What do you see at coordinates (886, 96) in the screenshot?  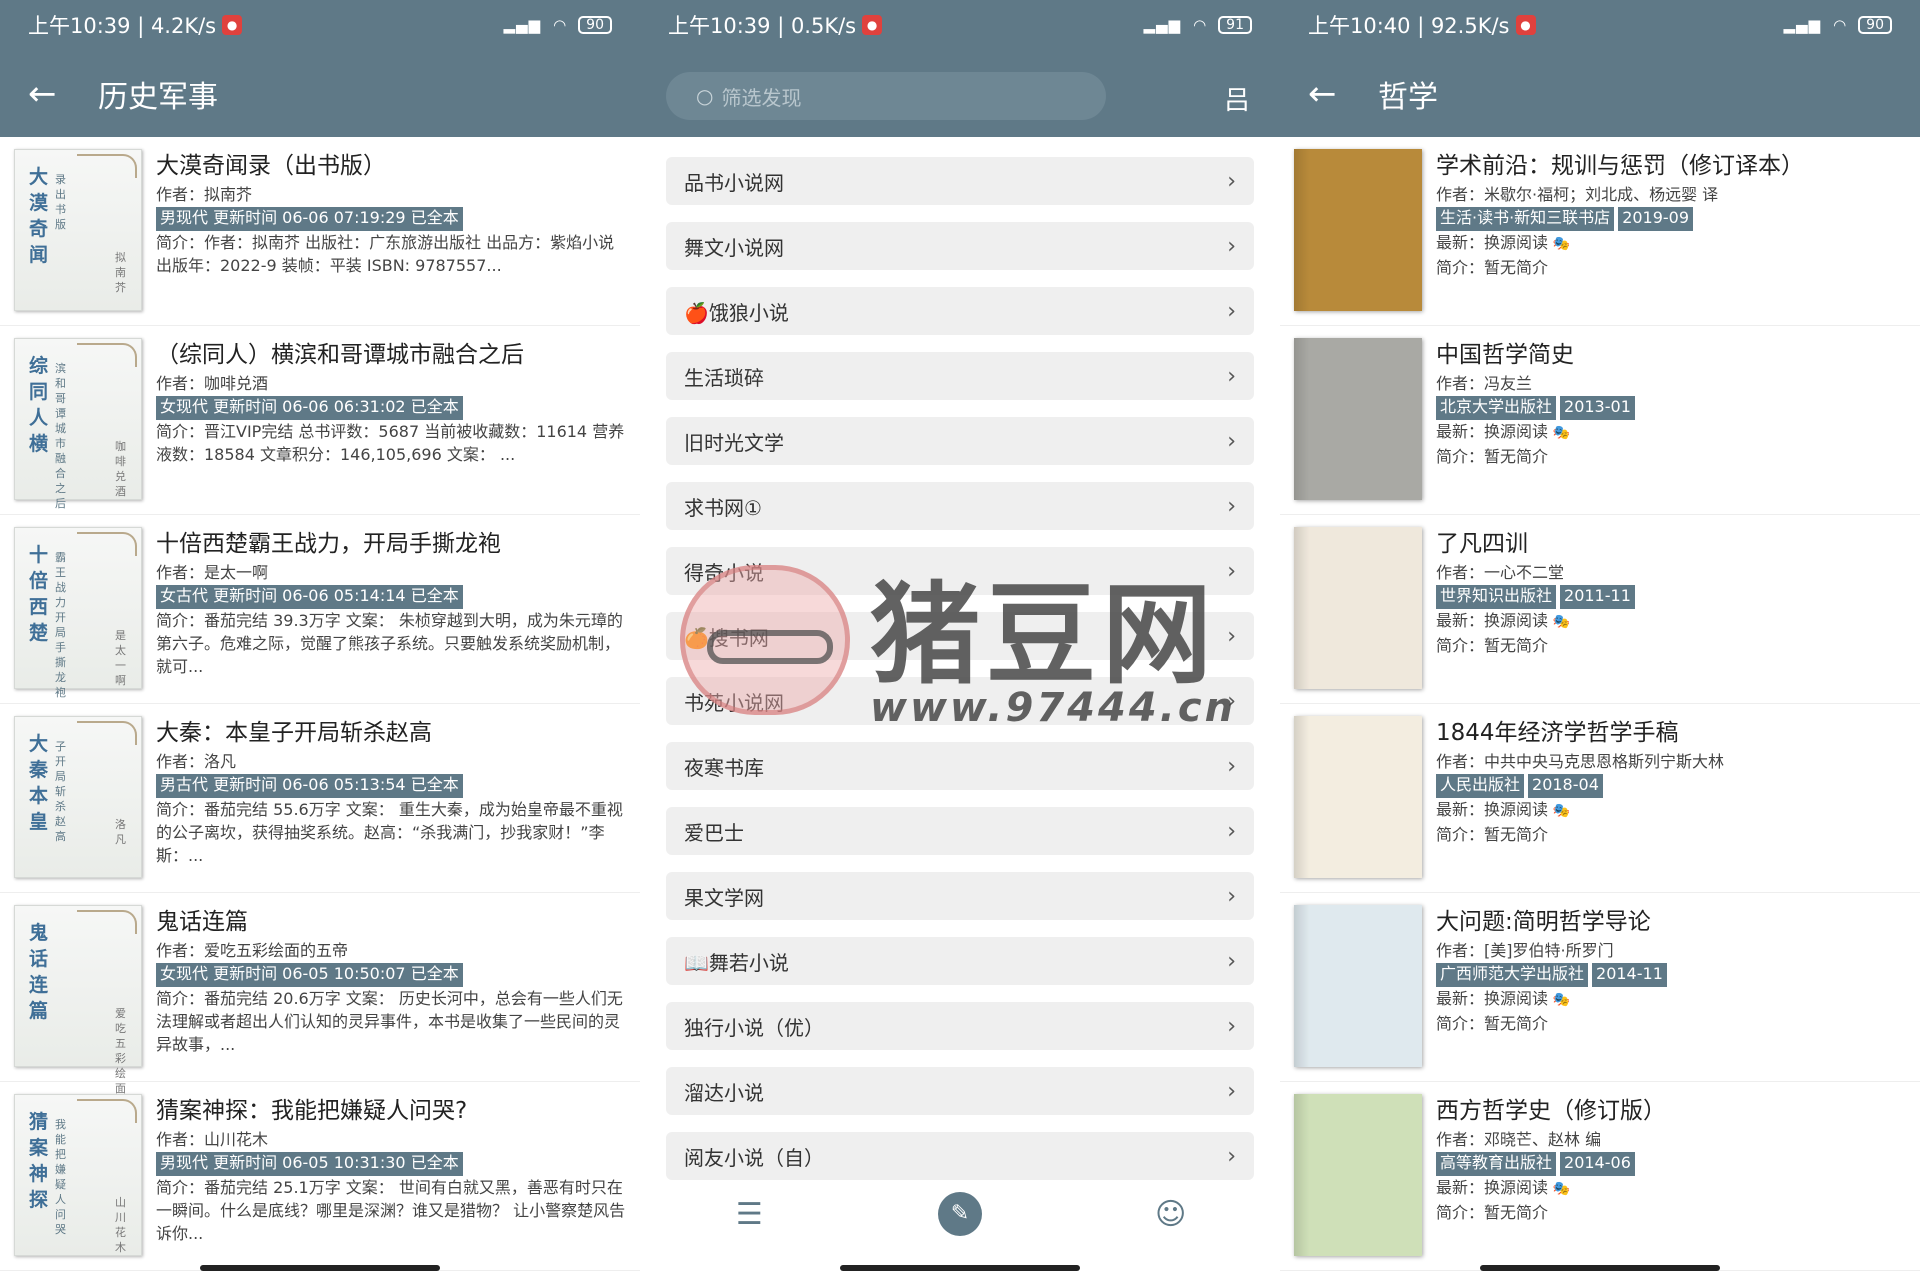 I see `search-input: ○ 筛选发现` at bounding box center [886, 96].